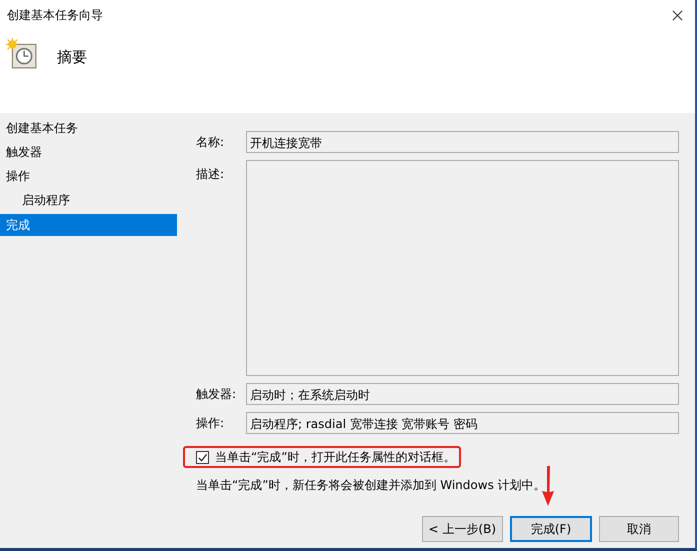 This screenshot has height=551, width=697. What do you see at coordinates (210, 142) in the screenshot?
I see `field-label: 名称:` at bounding box center [210, 142].